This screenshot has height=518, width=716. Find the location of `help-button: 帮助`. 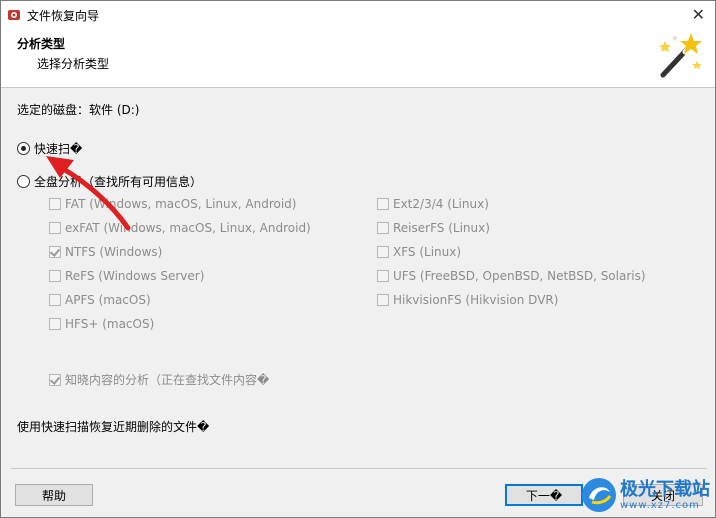

help-button: 帮助 is located at coordinates (54, 495).